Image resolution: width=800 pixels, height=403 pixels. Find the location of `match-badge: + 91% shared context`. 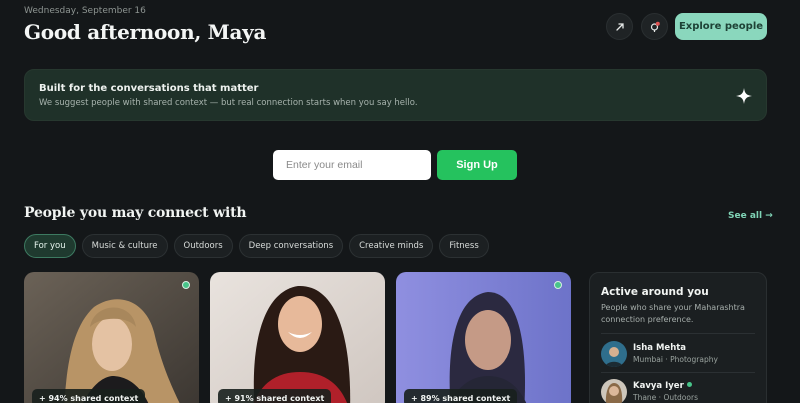

match-badge: + 91% shared context is located at coordinates (275, 396).